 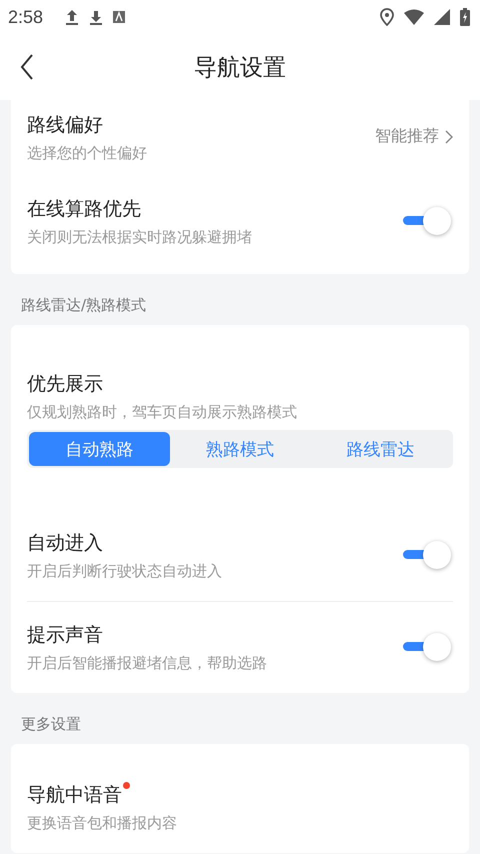 What do you see at coordinates (26, 17) in the screenshot?
I see `status-time: 2:58` at bounding box center [26, 17].